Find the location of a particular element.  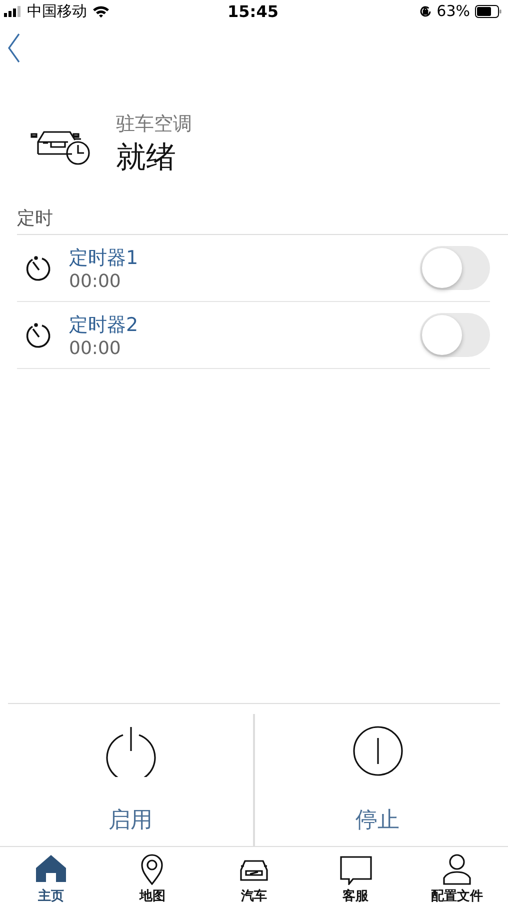

timer-name: 定时器2 is located at coordinates (103, 325).